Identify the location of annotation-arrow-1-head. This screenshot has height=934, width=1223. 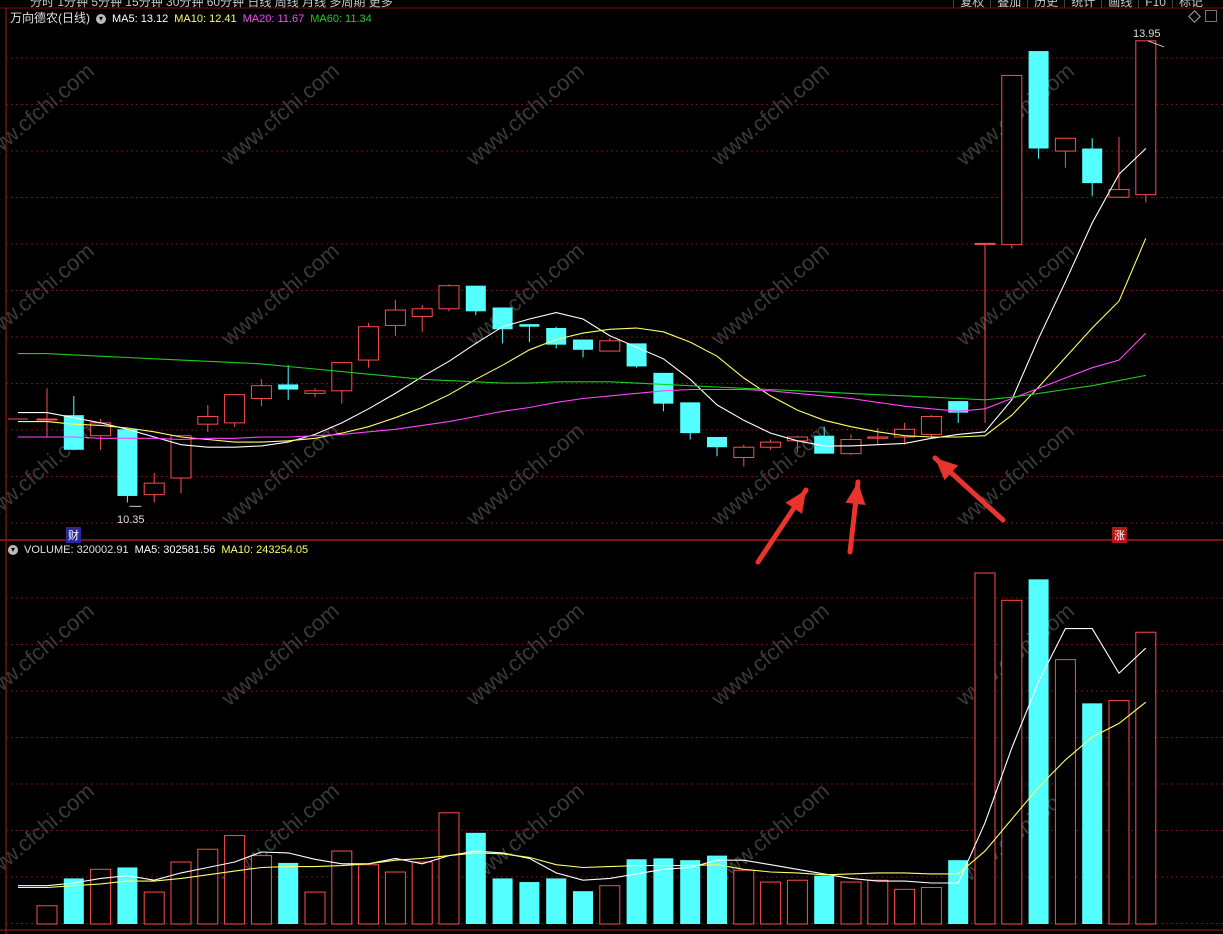
(795, 502).